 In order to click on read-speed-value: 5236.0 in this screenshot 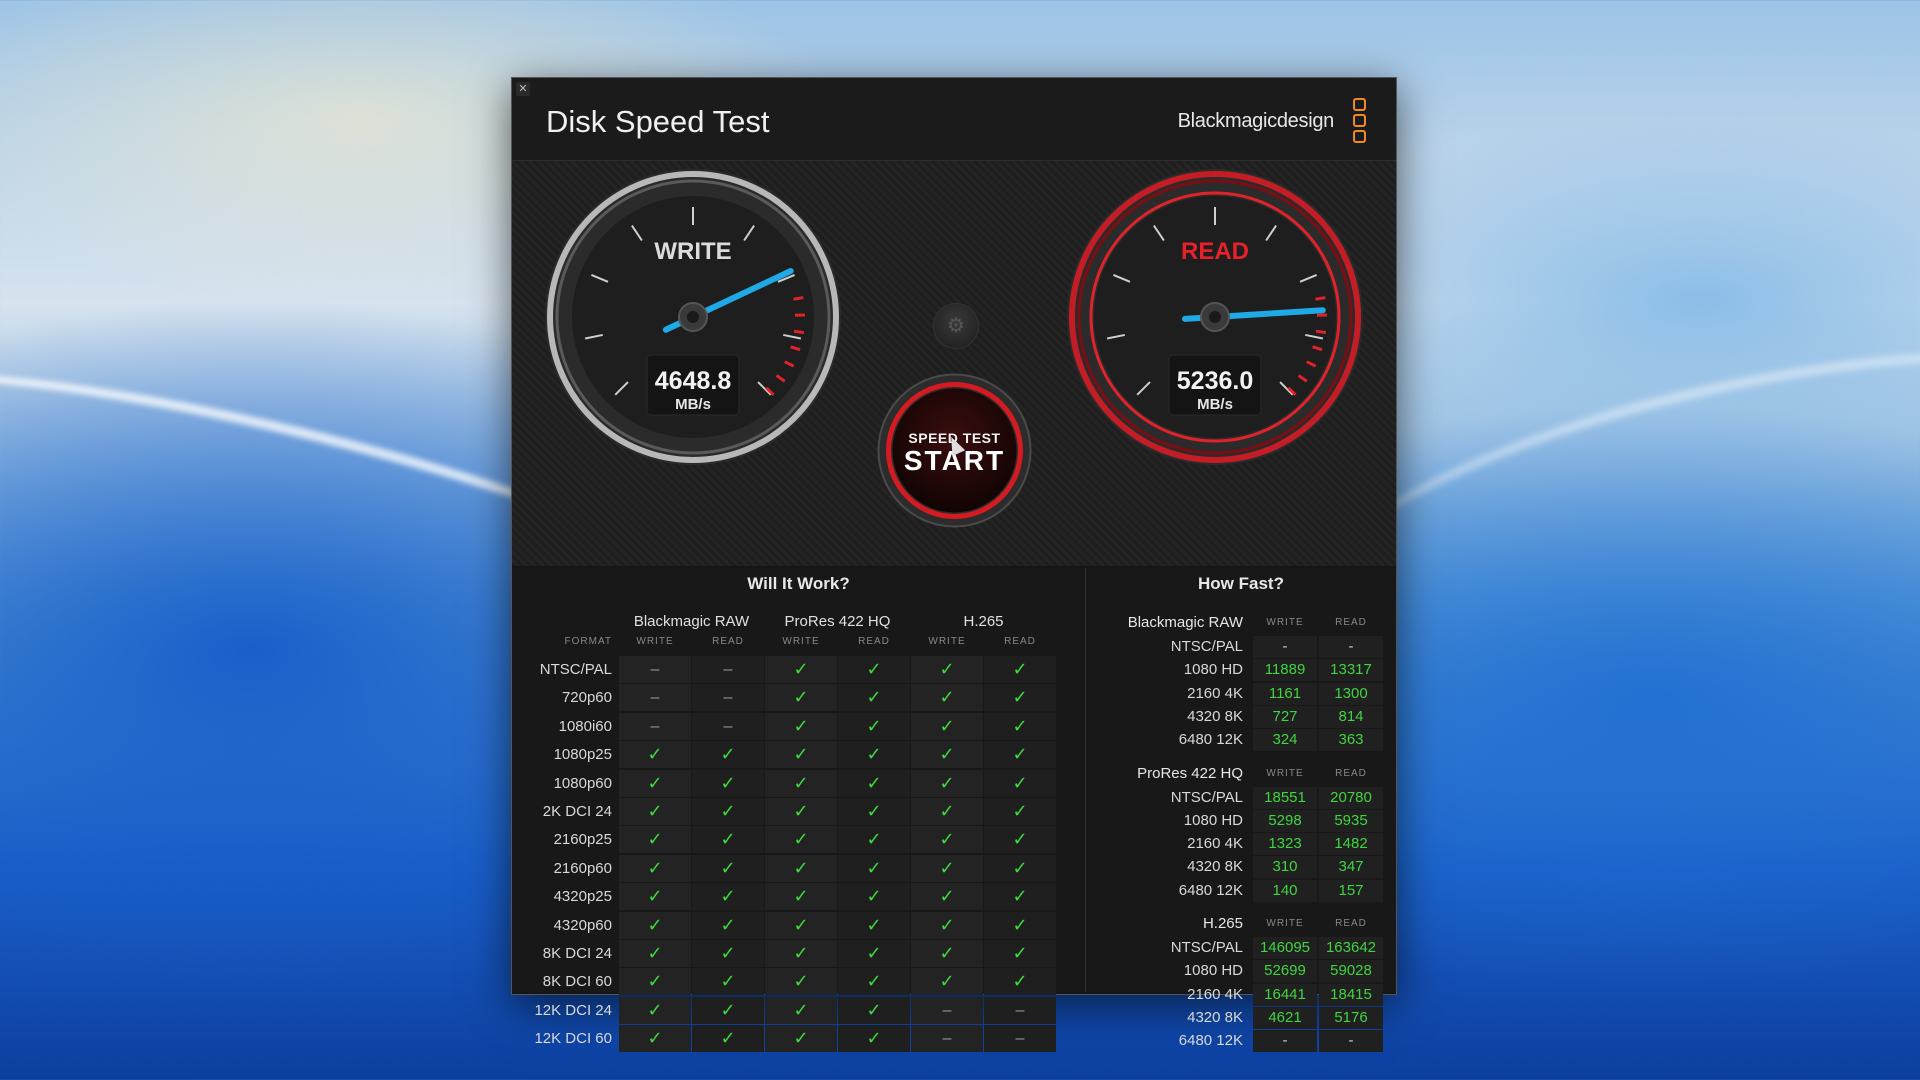, I will do `click(1215, 381)`.